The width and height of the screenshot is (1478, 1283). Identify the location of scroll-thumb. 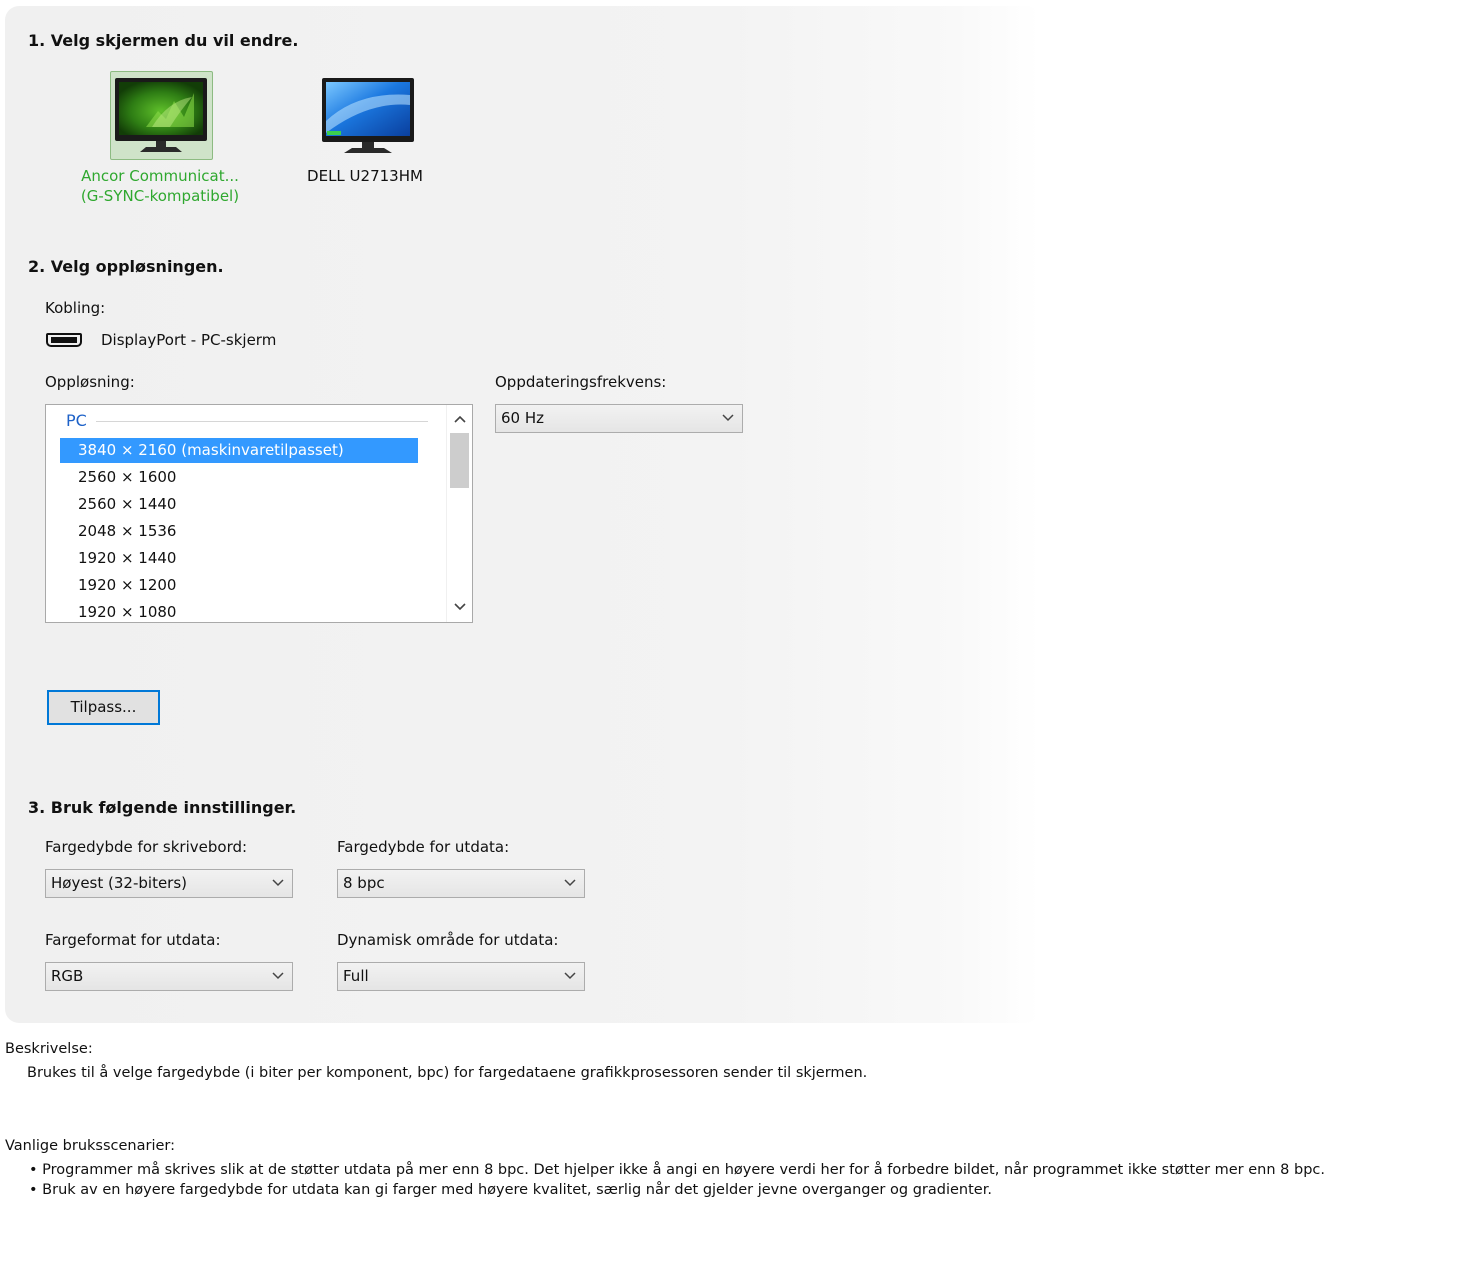
(459, 460).